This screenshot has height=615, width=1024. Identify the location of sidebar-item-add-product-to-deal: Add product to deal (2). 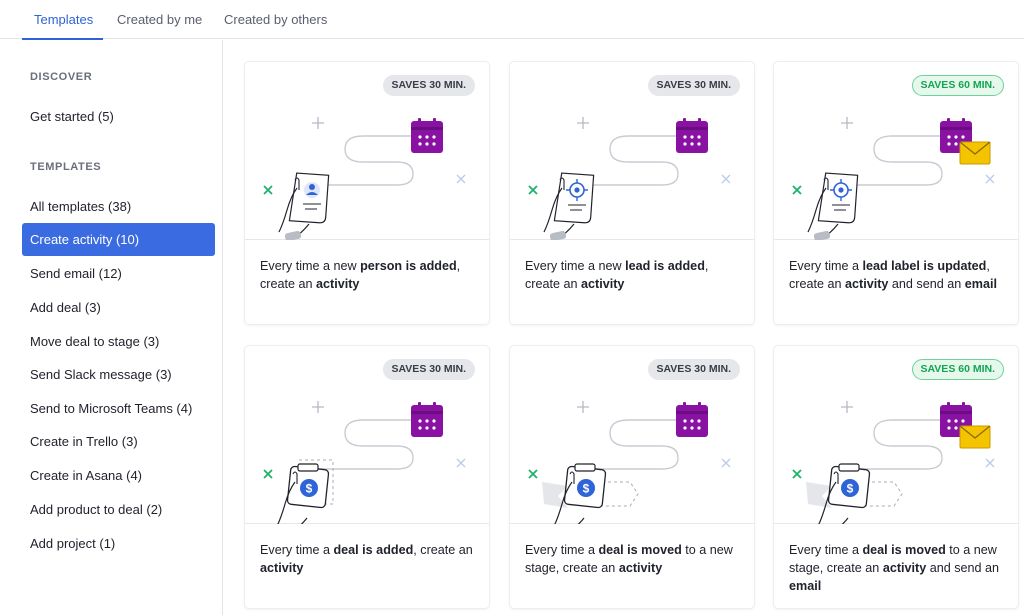
(118, 509).